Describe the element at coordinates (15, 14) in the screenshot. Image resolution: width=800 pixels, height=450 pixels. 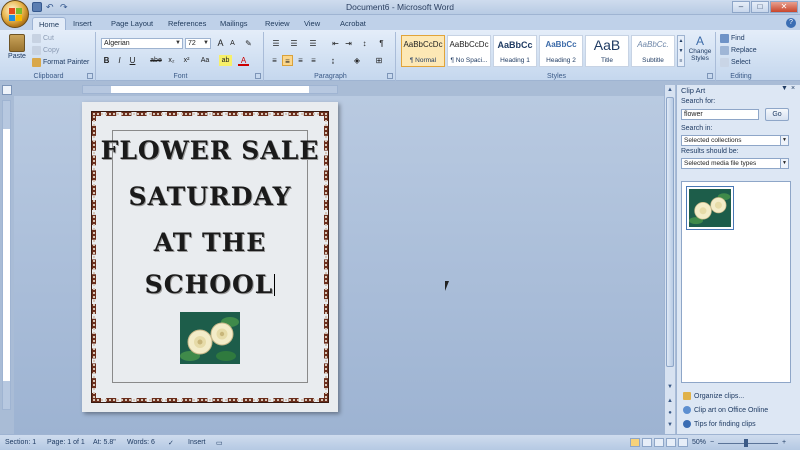
I see `office-button` at that location.